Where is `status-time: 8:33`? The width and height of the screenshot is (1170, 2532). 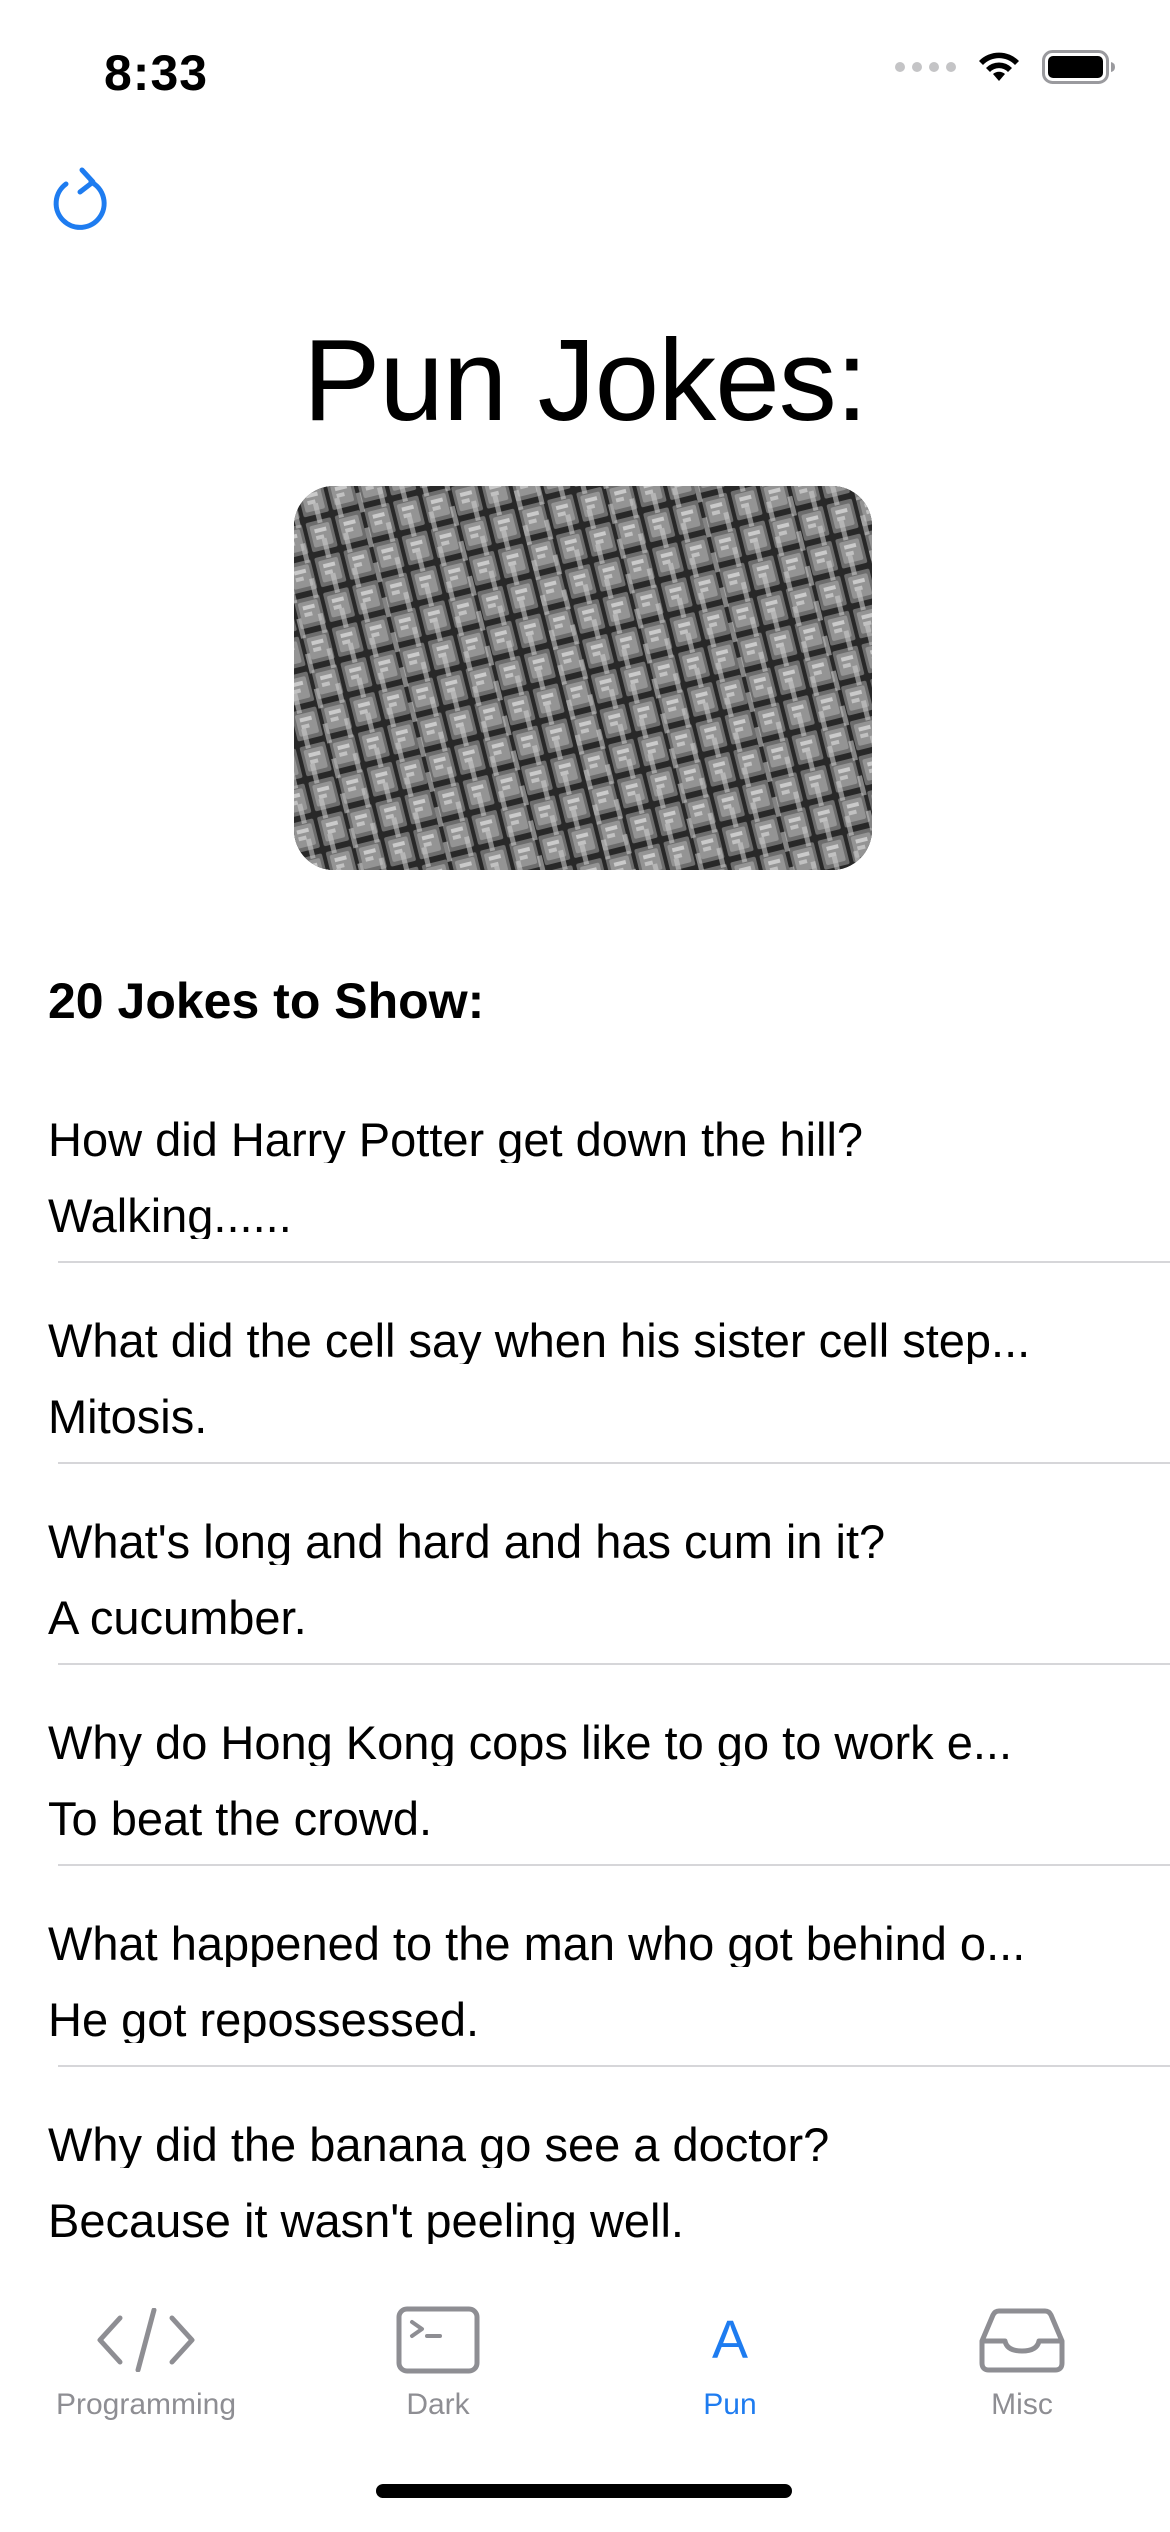
status-time: 8:33 is located at coordinates (156, 73).